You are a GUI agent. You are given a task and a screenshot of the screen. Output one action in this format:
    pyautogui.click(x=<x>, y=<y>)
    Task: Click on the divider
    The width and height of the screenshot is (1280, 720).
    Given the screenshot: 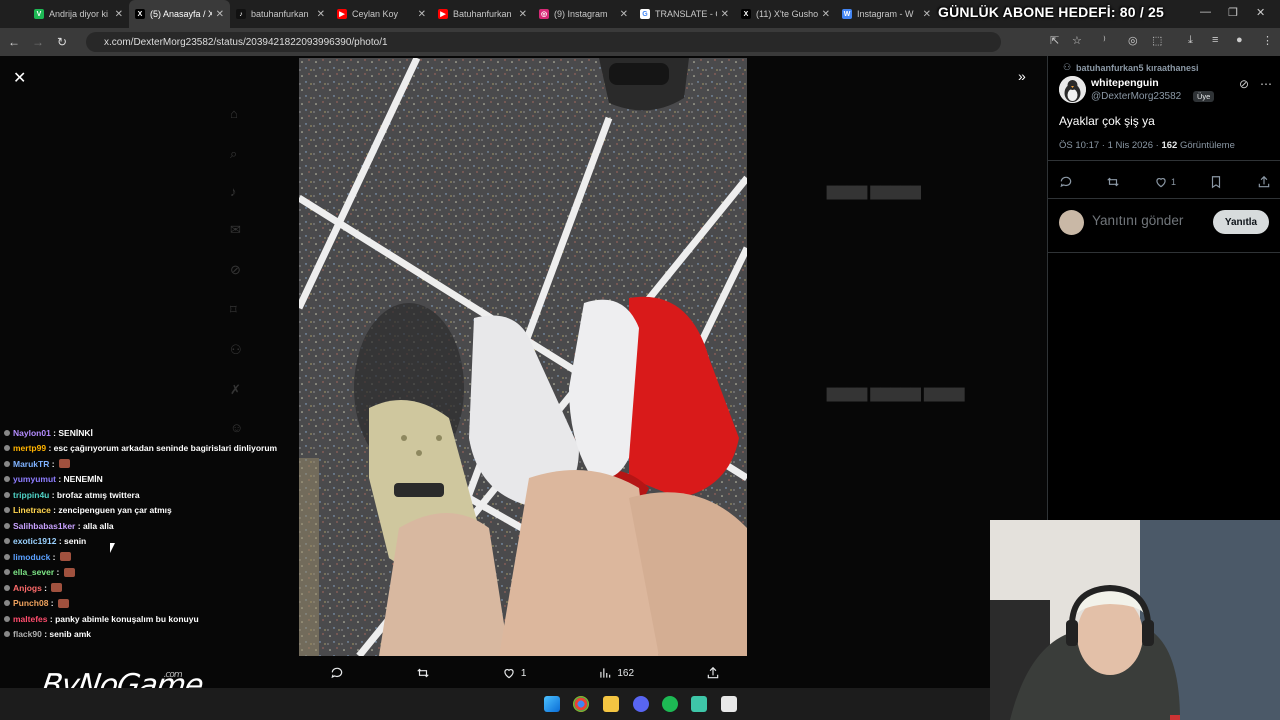 What is the action you would take?
    pyautogui.click(x=1164, y=160)
    